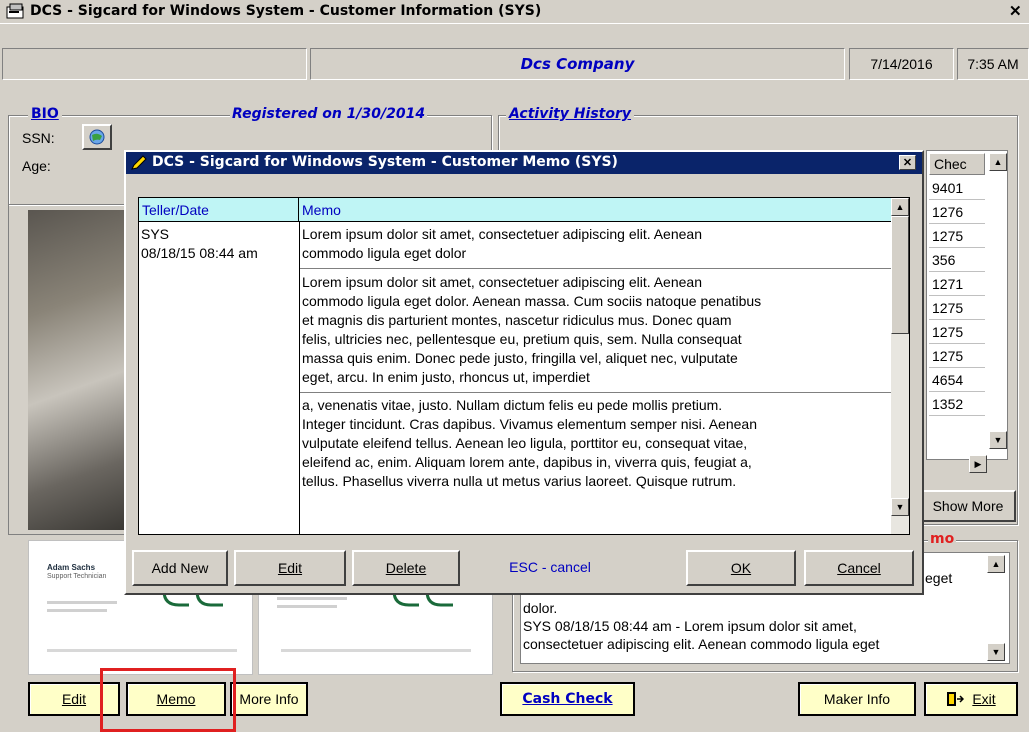 This screenshot has height=732, width=1029. What do you see at coordinates (269, 699) in the screenshot?
I see `more-info-button: More Info` at bounding box center [269, 699].